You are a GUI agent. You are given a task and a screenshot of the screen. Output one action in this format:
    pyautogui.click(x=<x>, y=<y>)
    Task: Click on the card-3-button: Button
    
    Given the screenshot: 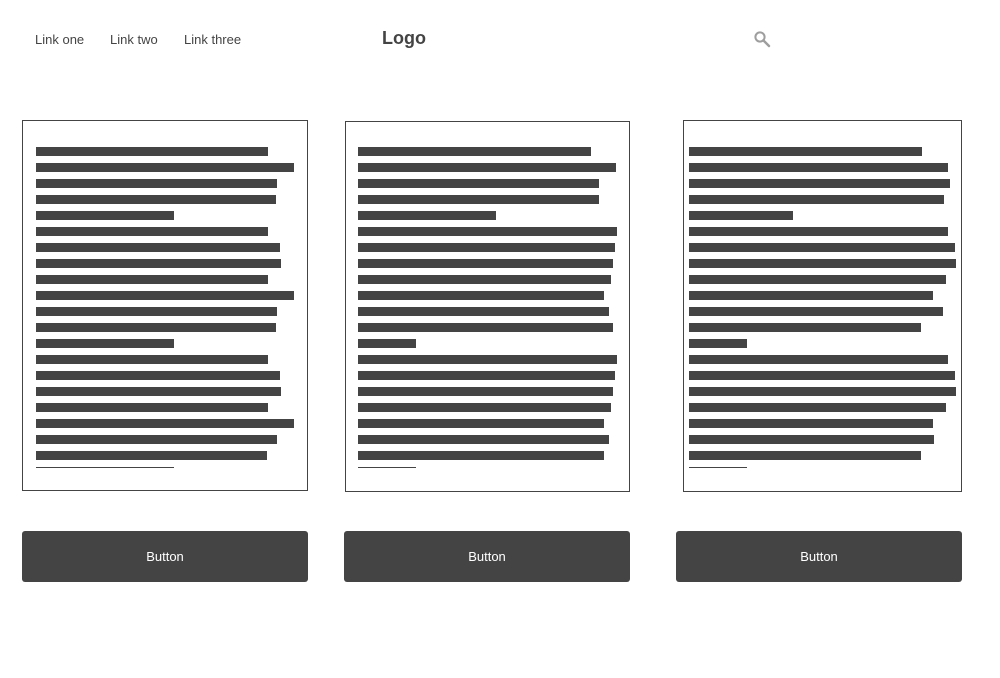 What is the action you would take?
    pyautogui.click(x=819, y=556)
    